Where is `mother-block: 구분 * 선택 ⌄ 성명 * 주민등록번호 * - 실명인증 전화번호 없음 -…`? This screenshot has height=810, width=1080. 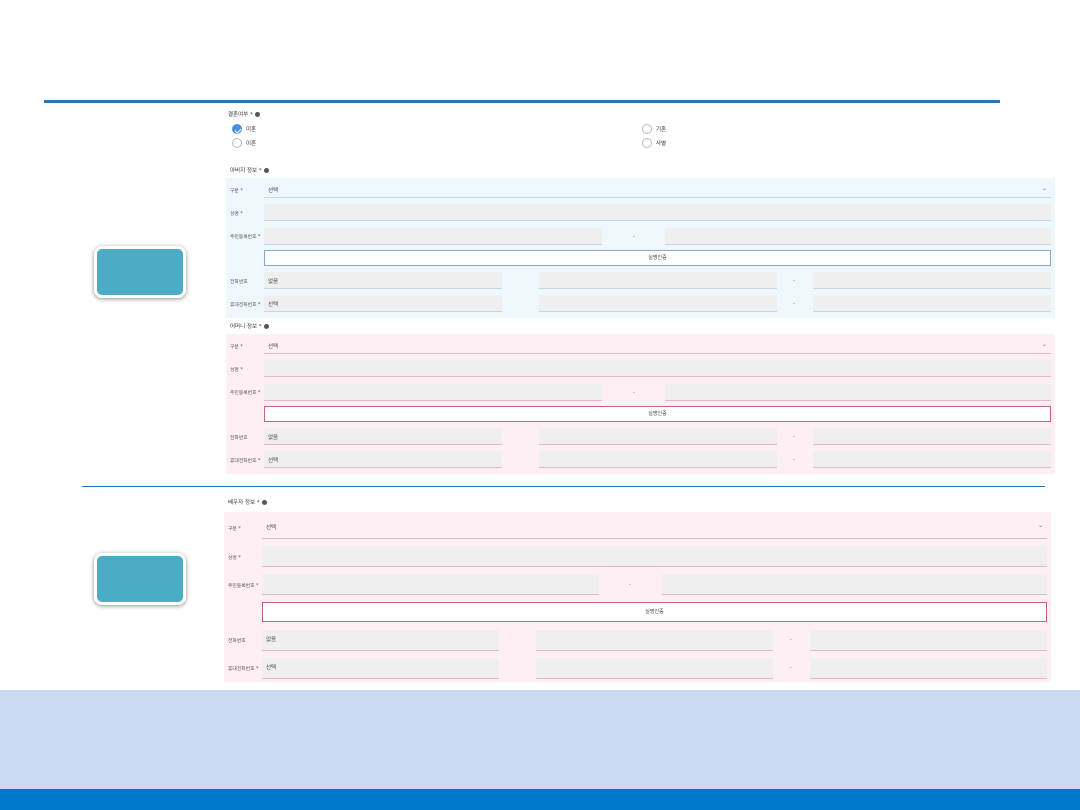
mother-block: 구분 * 선택 ⌄ 성명 * 주민등록번호 * - 실명인증 전화번호 없음 -… is located at coordinates (640, 404).